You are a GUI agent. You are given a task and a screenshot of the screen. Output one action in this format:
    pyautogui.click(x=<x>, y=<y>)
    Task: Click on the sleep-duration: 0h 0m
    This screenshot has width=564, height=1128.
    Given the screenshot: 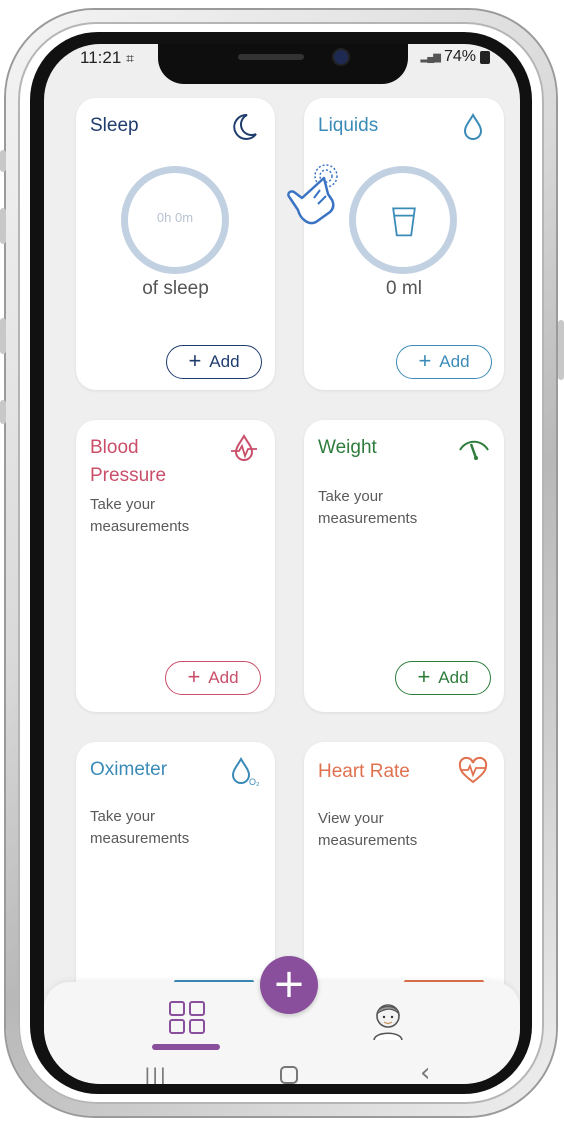 What is the action you would take?
    pyautogui.click(x=175, y=217)
    